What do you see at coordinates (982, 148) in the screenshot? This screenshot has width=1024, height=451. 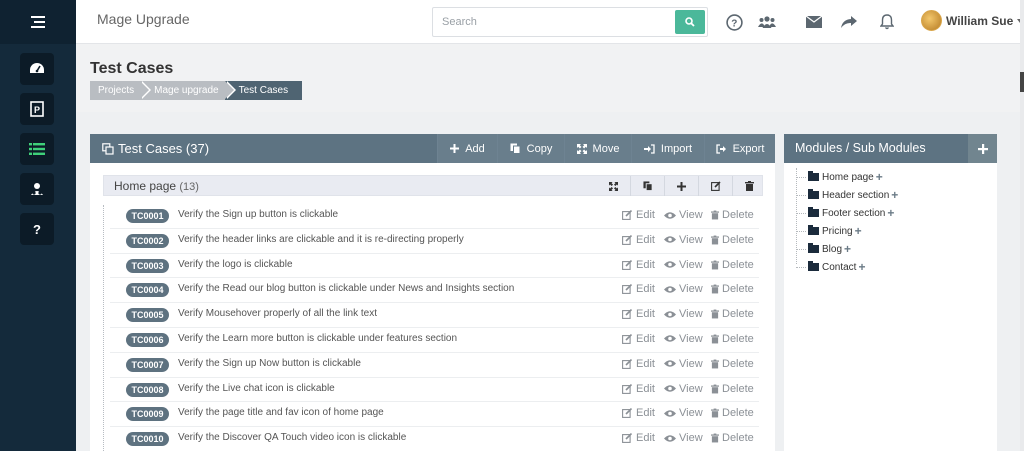 I see `add-module-button` at bounding box center [982, 148].